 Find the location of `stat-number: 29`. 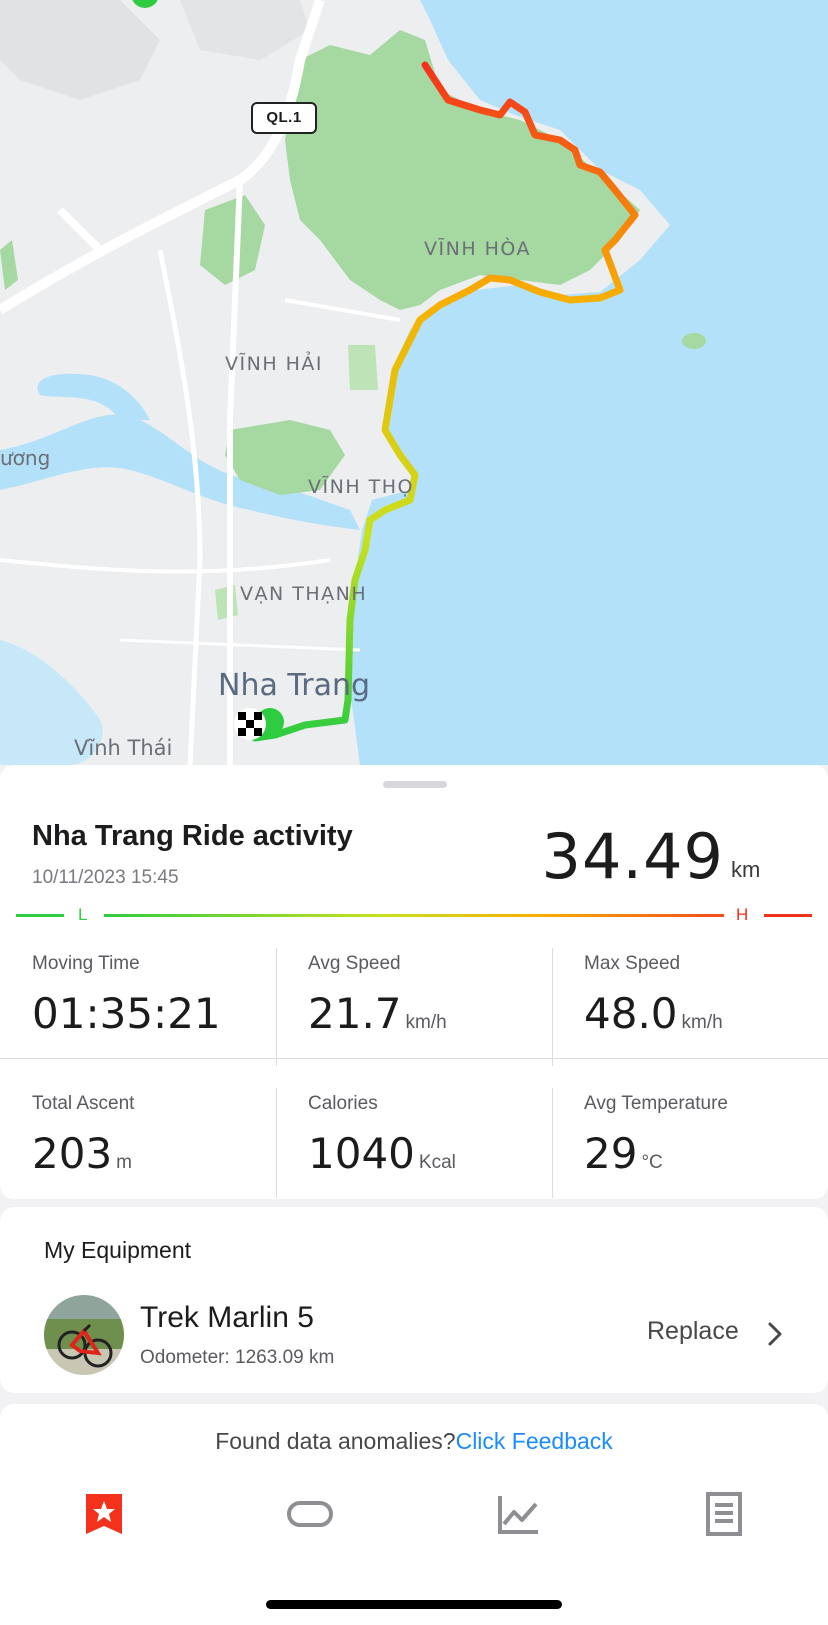

stat-number: 29 is located at coordinates (611, 1153).